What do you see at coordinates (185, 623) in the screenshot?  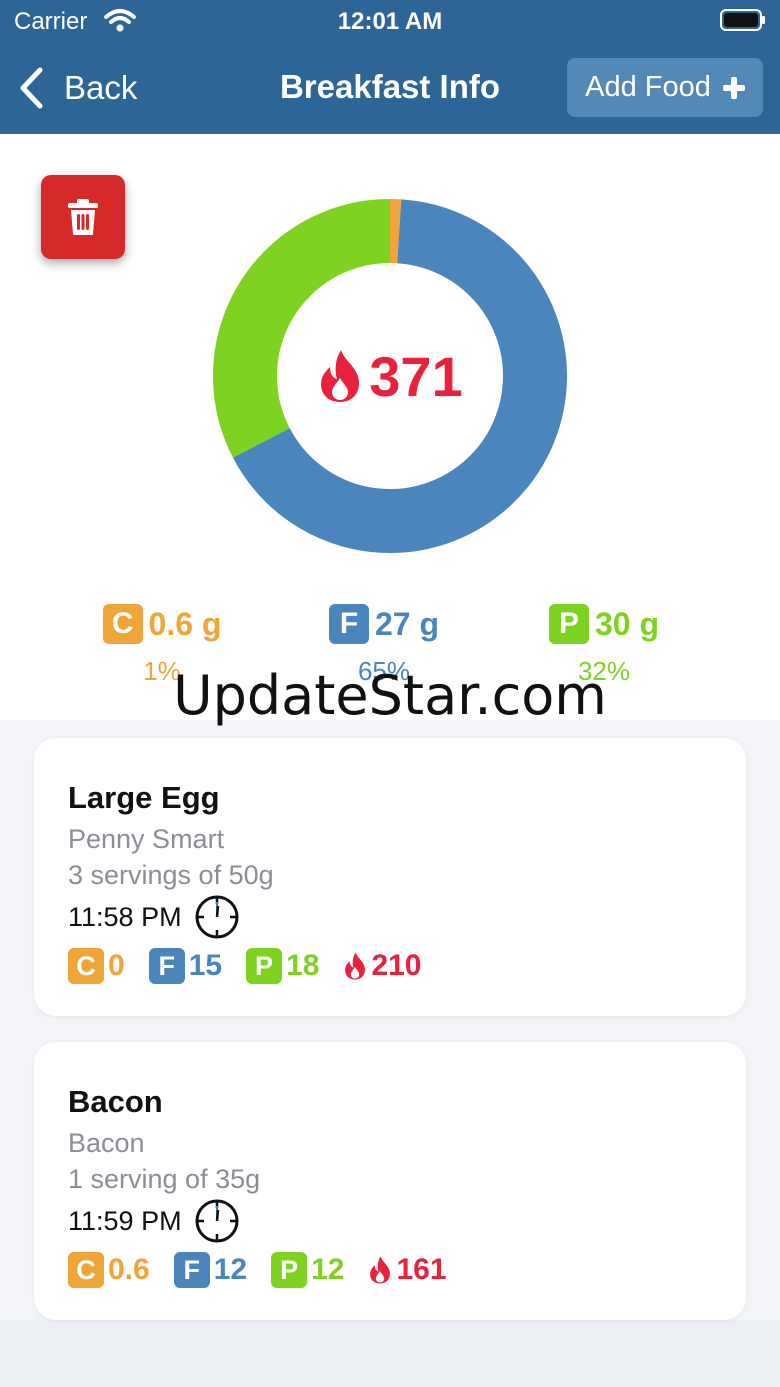 I see `carbs-amount: 0.6 g` at bounding box center [185, 623].